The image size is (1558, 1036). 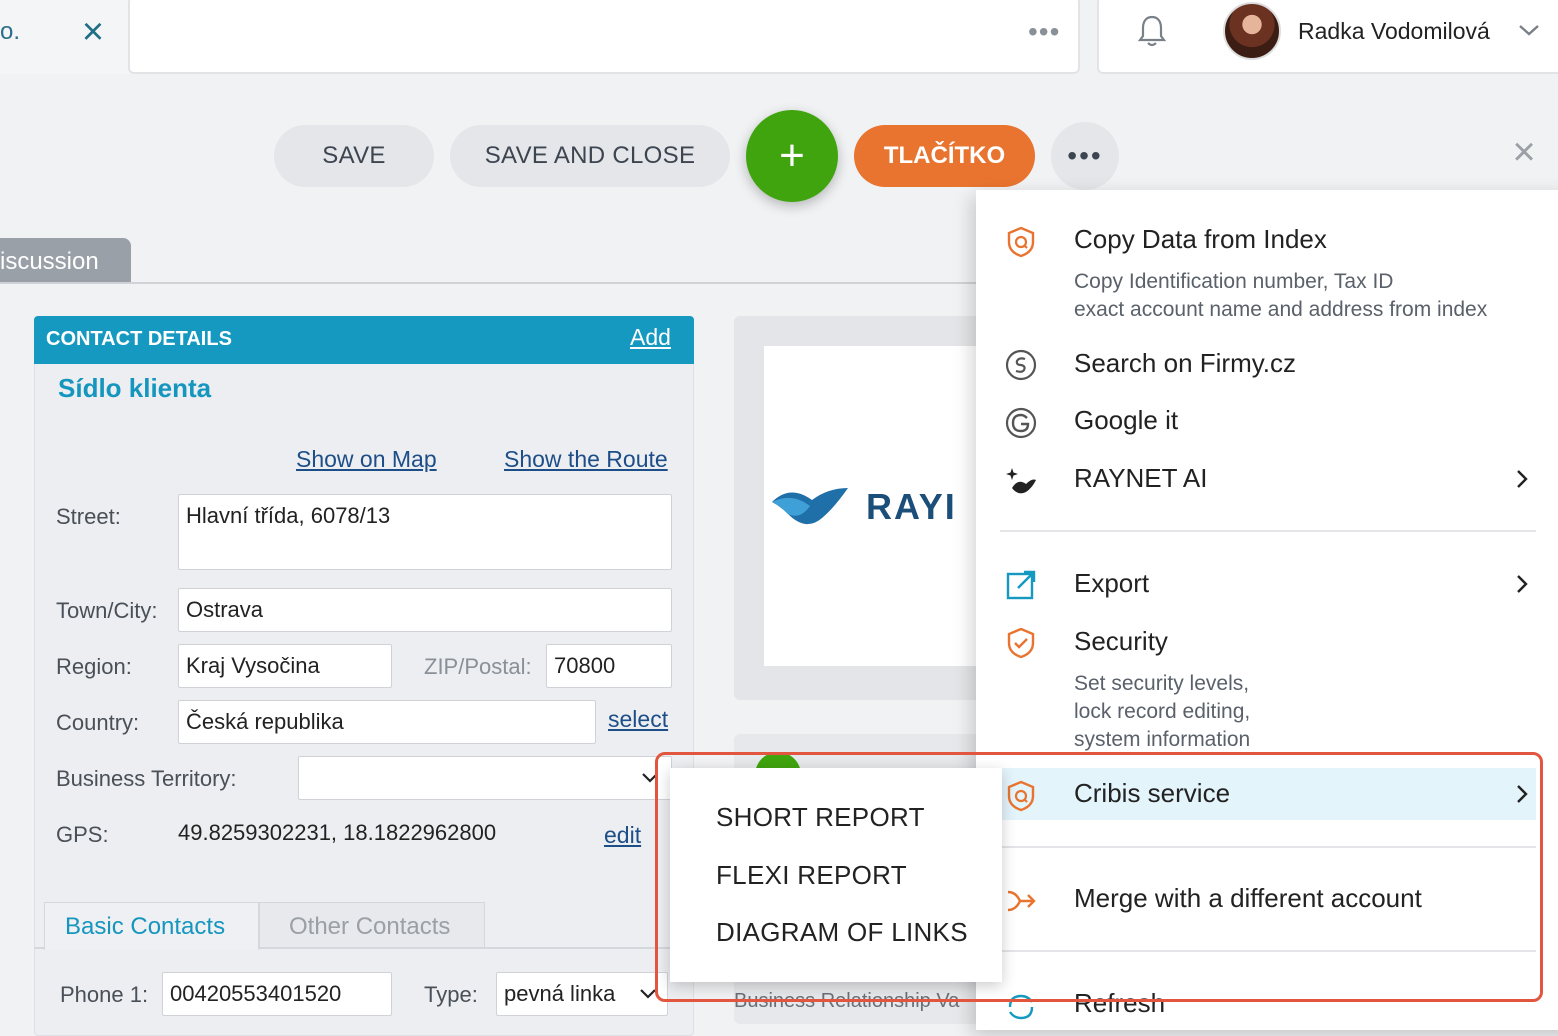 I want to click on raynet-logo-icon, so click(x=810, y=506).